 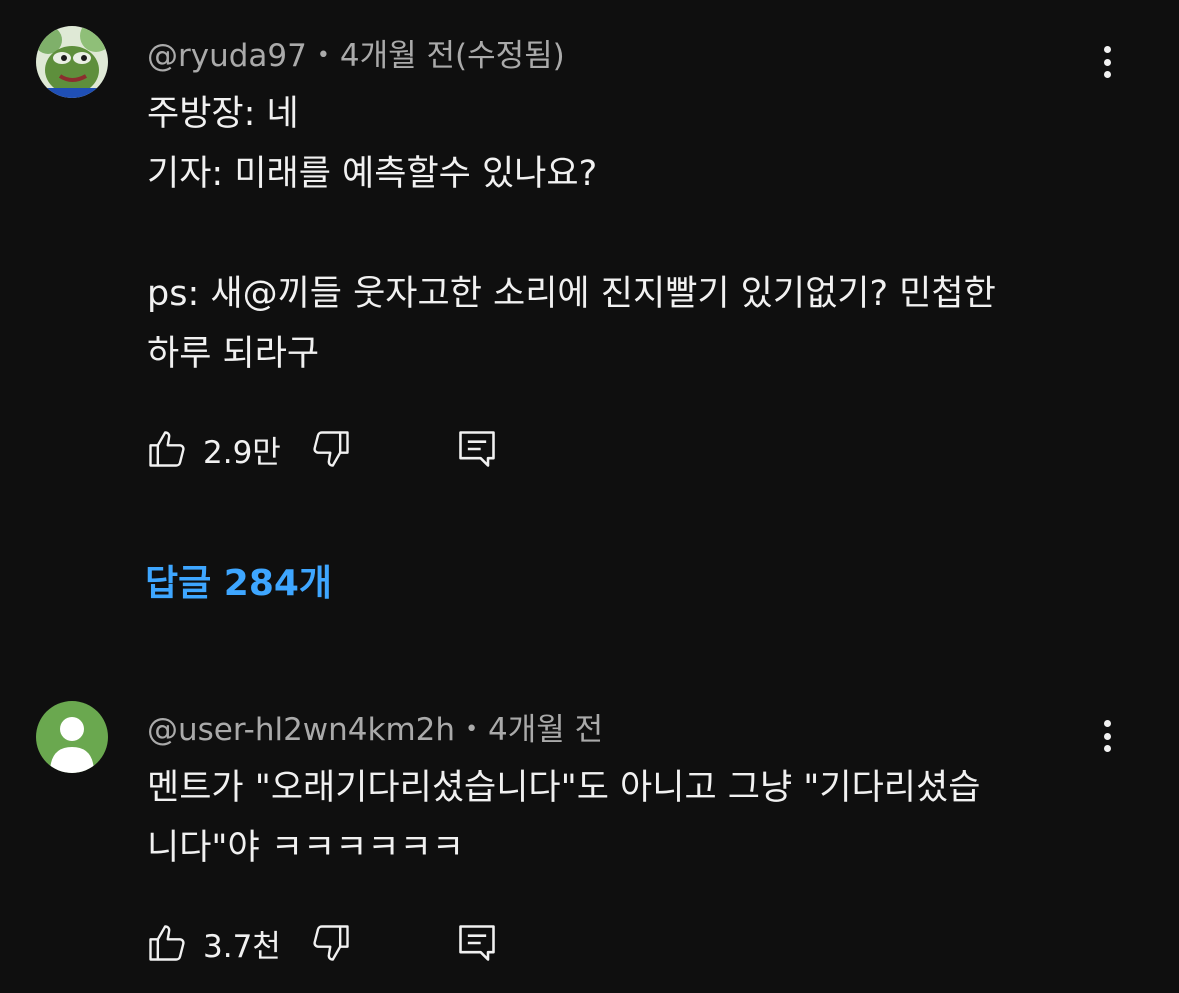 What do you see at coordinates (72, 737) in the screenshot?
I see `default-user-avatar-icon` at bounding box center [72, 737].